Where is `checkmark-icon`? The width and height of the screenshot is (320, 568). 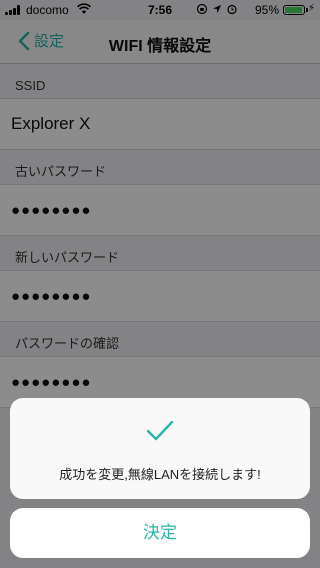
checkmark-icon is located at coordinates (160, 430).